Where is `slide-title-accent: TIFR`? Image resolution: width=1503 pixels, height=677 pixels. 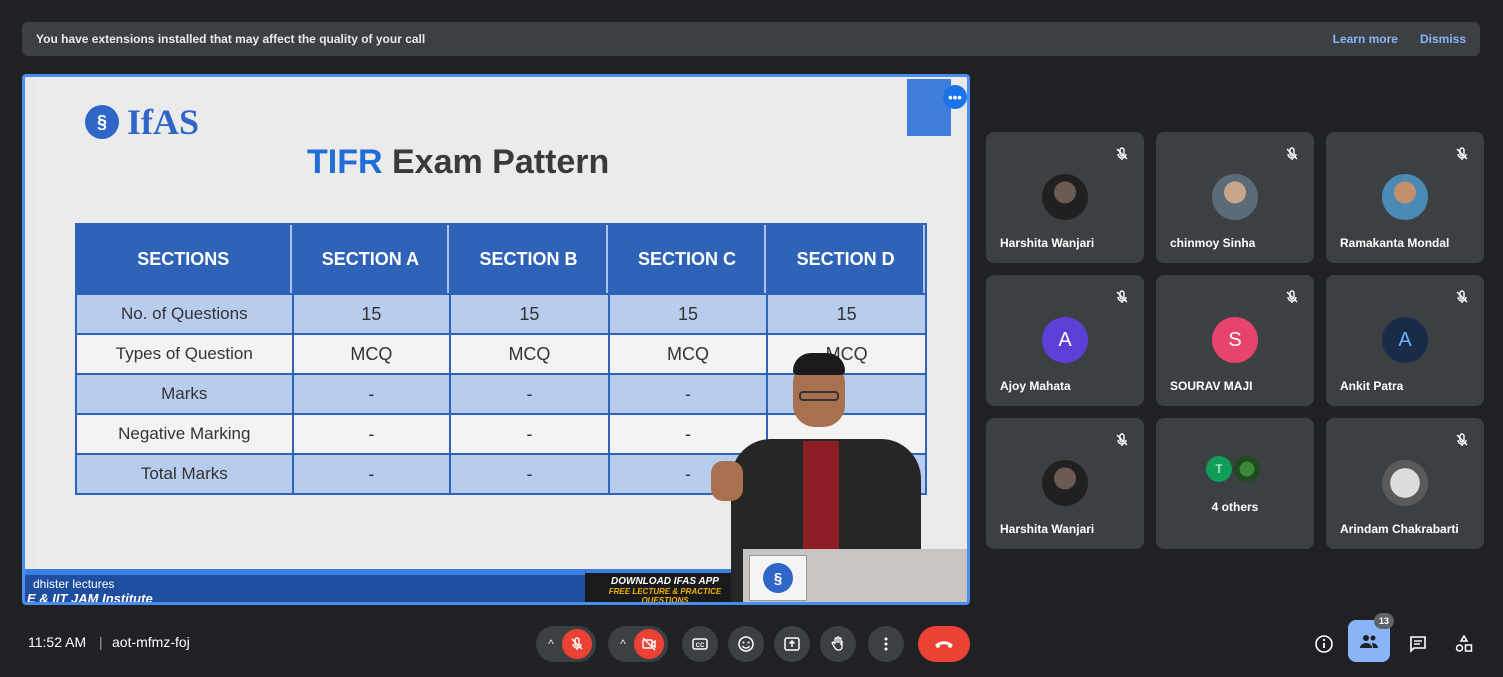 slide-title-accent: TIFR is located at coordinates (345, 162).